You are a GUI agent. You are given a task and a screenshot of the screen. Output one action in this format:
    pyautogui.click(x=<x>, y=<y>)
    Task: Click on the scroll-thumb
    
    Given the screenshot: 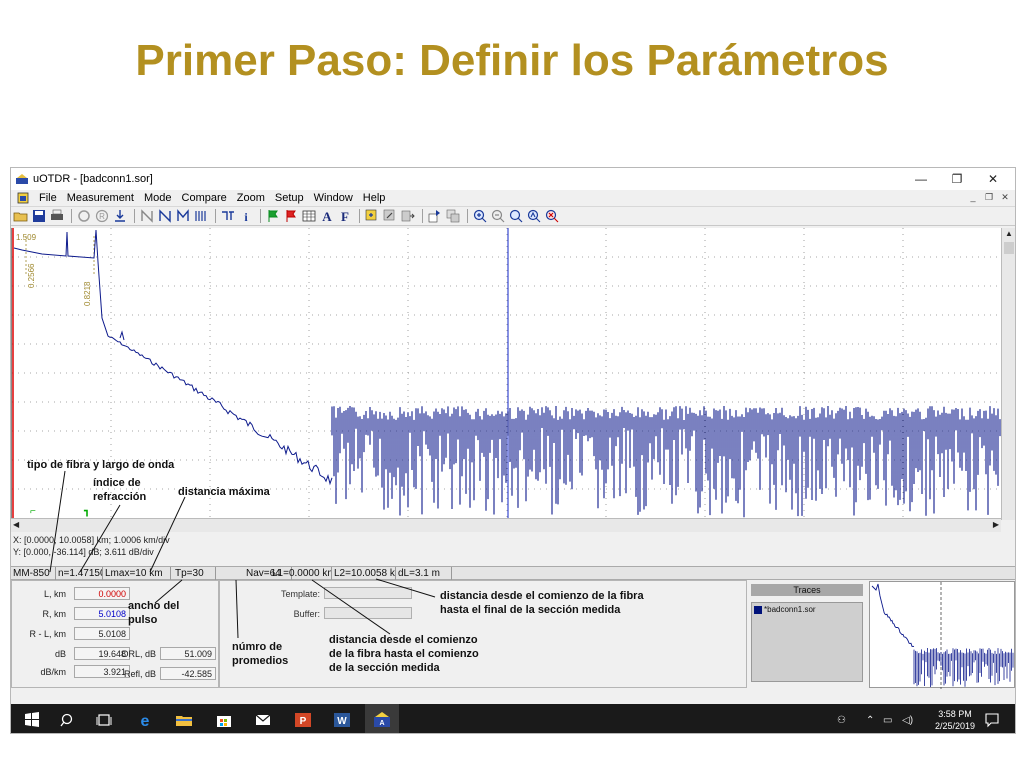 What is the action you would take?
    pyautogui.click(x=1009, y=248)
    